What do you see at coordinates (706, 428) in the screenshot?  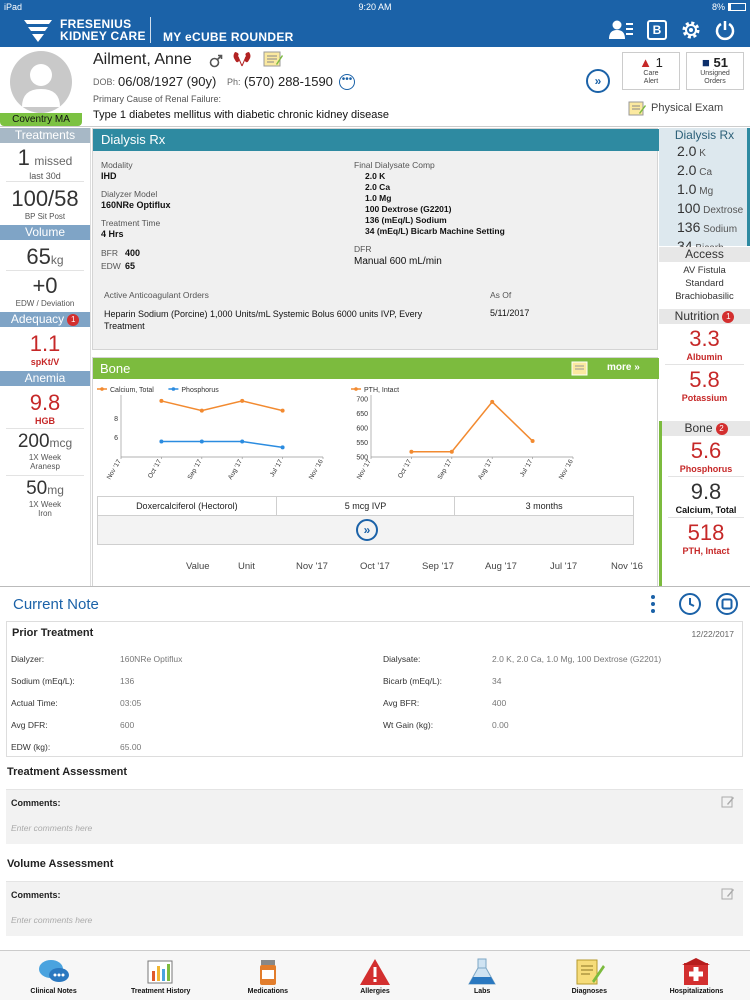 I see `bone-summary-header: Bone 2` at bounding box center [706, 428].